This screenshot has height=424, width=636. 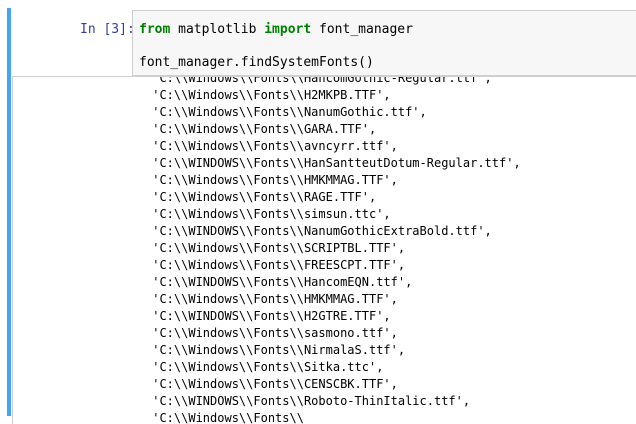 What do you see at coordinates (261, 197) in the screenshot?
I see `output-line: 'C:\\Windows\\Fonts\\RAGE.TTF',` at bounding box center [261, 197].